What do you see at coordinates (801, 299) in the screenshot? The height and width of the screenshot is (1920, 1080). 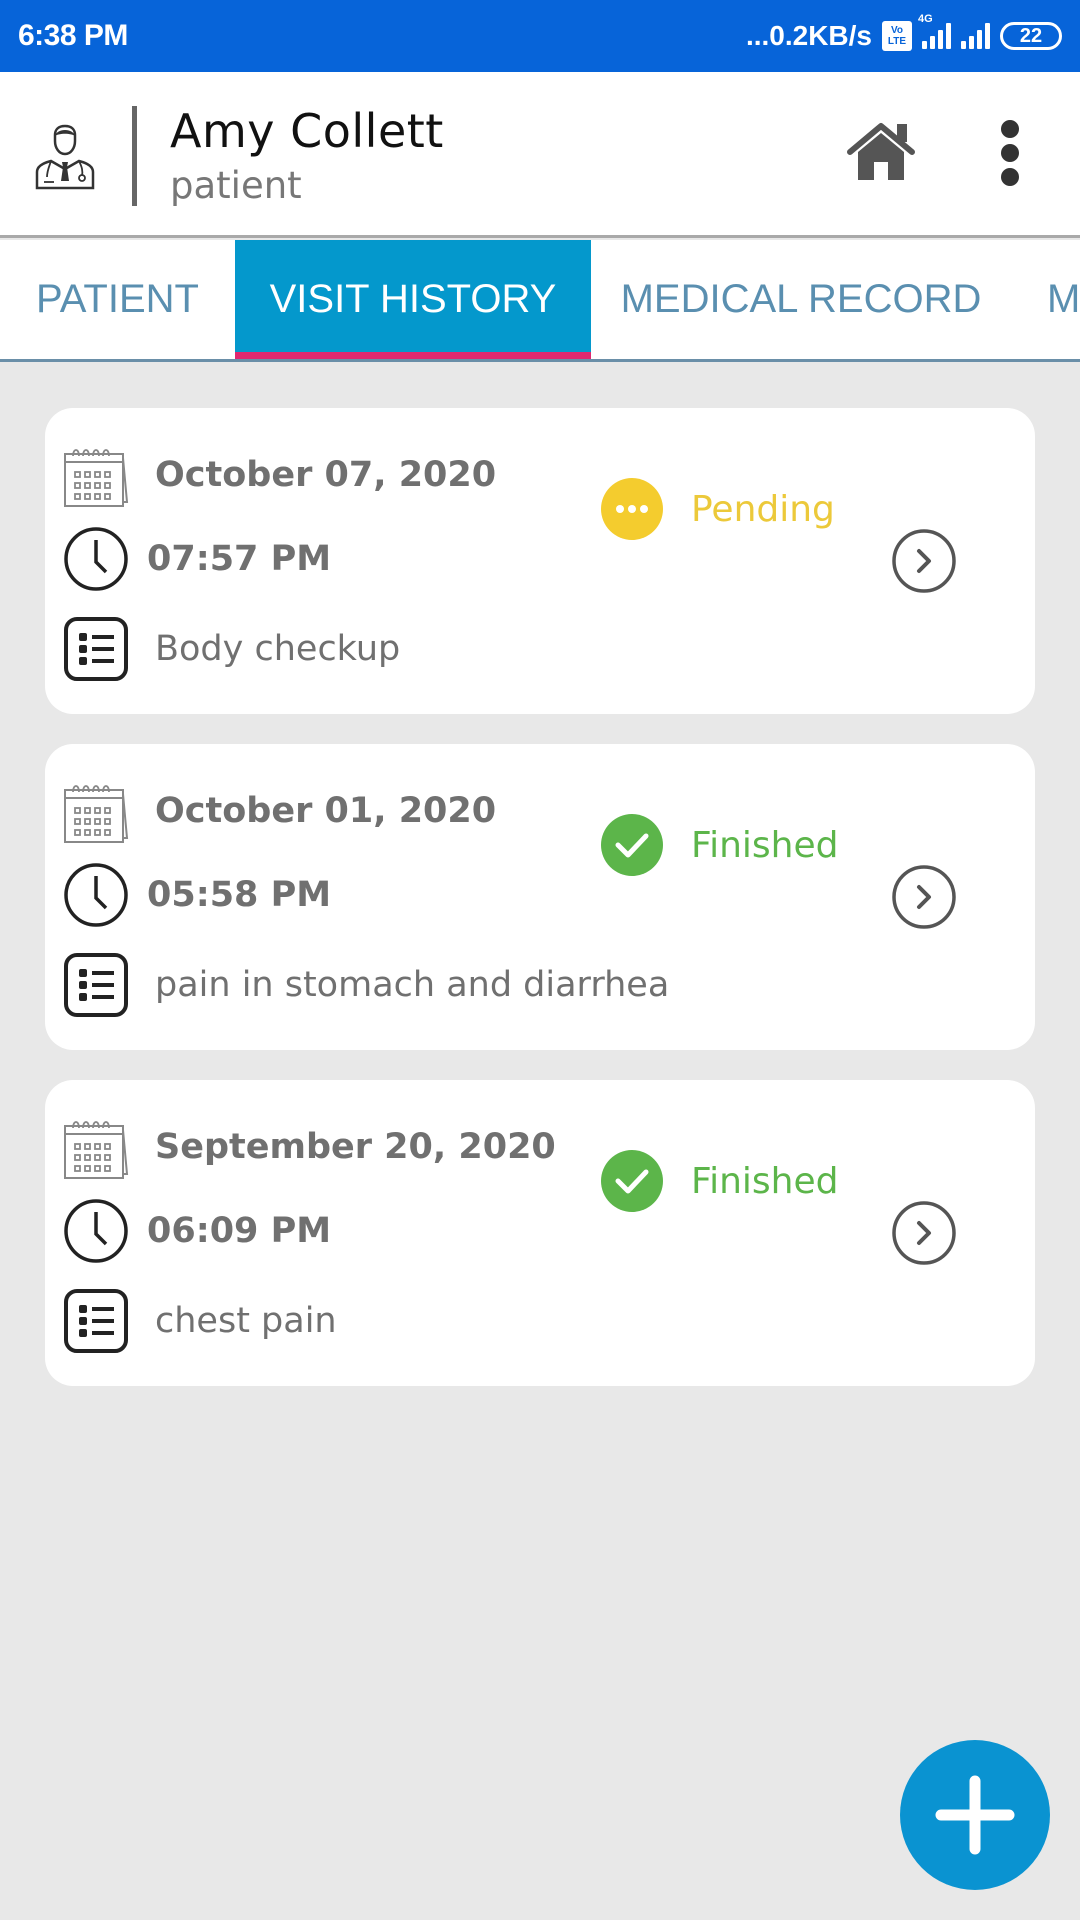 I see `tab-medical-record: MEDICAL RECORD` at bounding box center [801, 299].